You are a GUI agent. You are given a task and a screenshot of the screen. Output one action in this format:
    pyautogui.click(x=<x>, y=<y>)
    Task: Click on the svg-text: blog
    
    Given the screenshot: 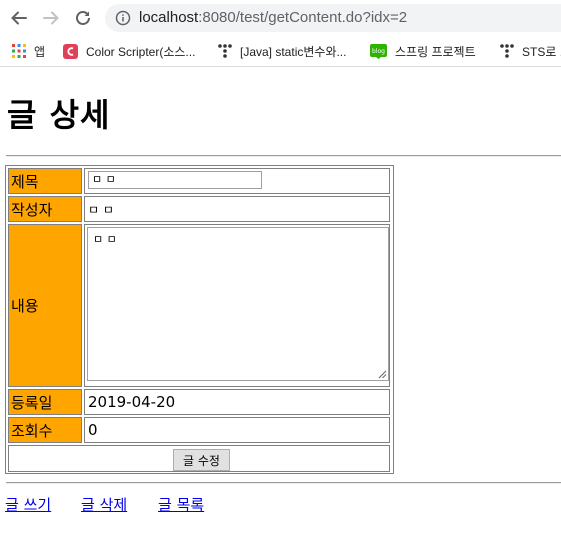 What is the action you would take?
    pyautogui.click(x=378, y=51)
    